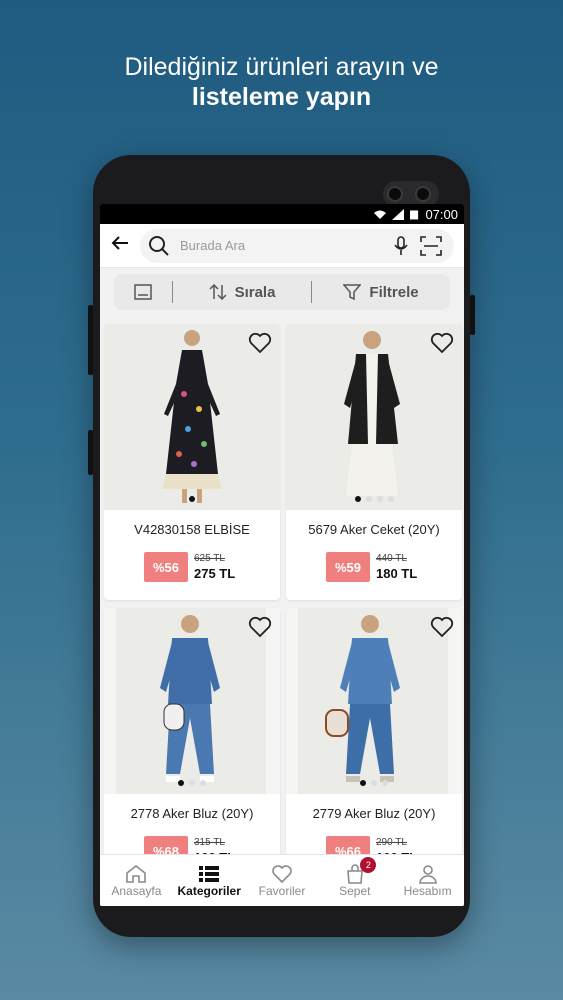  Describe the element at coordinates (368, 865) in the screenshot. I see `cart-count-badge: 2` at that location.